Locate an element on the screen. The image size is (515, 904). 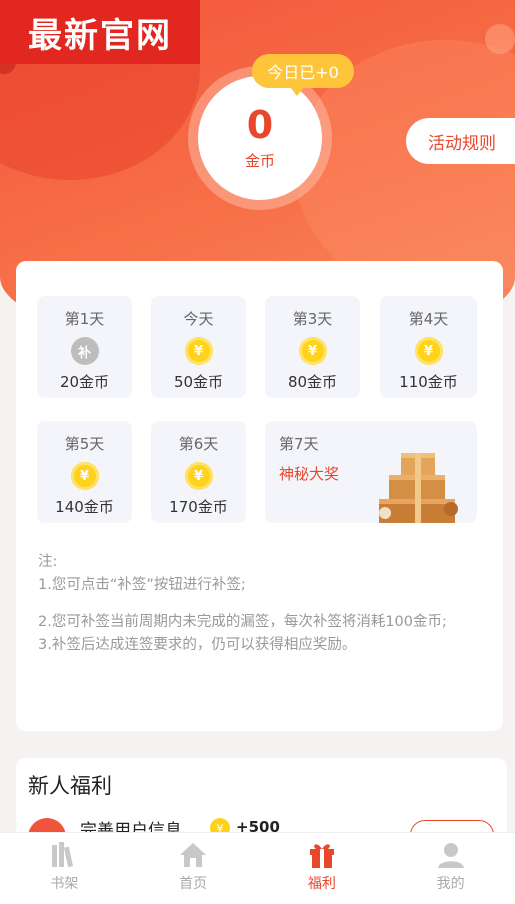
day-reward: 80金币 is located at coordinates (312, 382).